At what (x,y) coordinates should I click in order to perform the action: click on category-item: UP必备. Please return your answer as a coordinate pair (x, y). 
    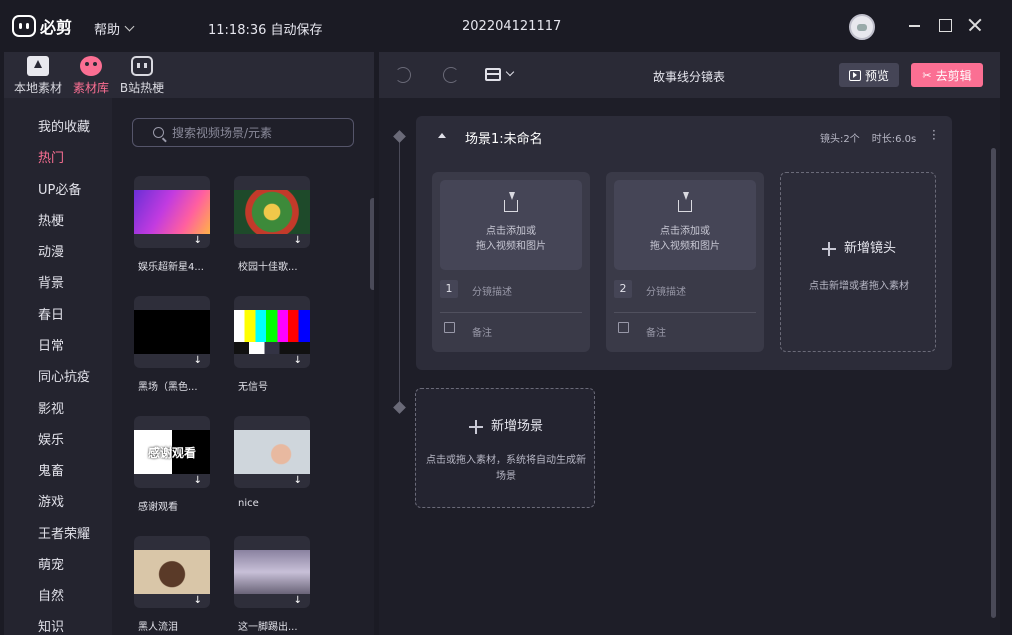
    Looking at the image, I should click on (59, 188).